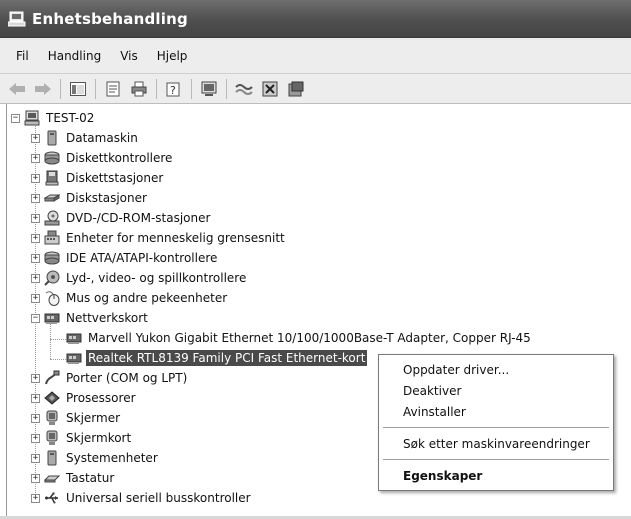 The width and height of the screenshot is (631, 519). I want to click on menu-vis: Vis, so click(130, 56).